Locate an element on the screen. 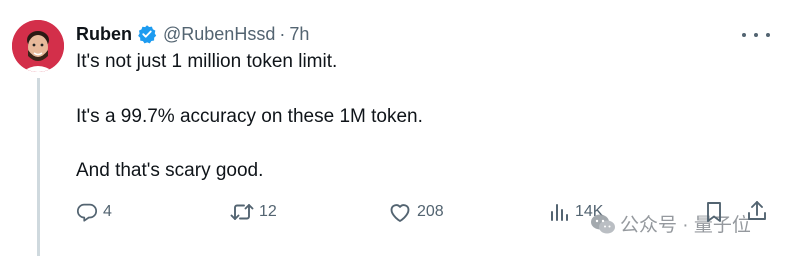 The width and height of the screenshot is (800, 256). like-count: 208 is located at coordinates (430, 212).